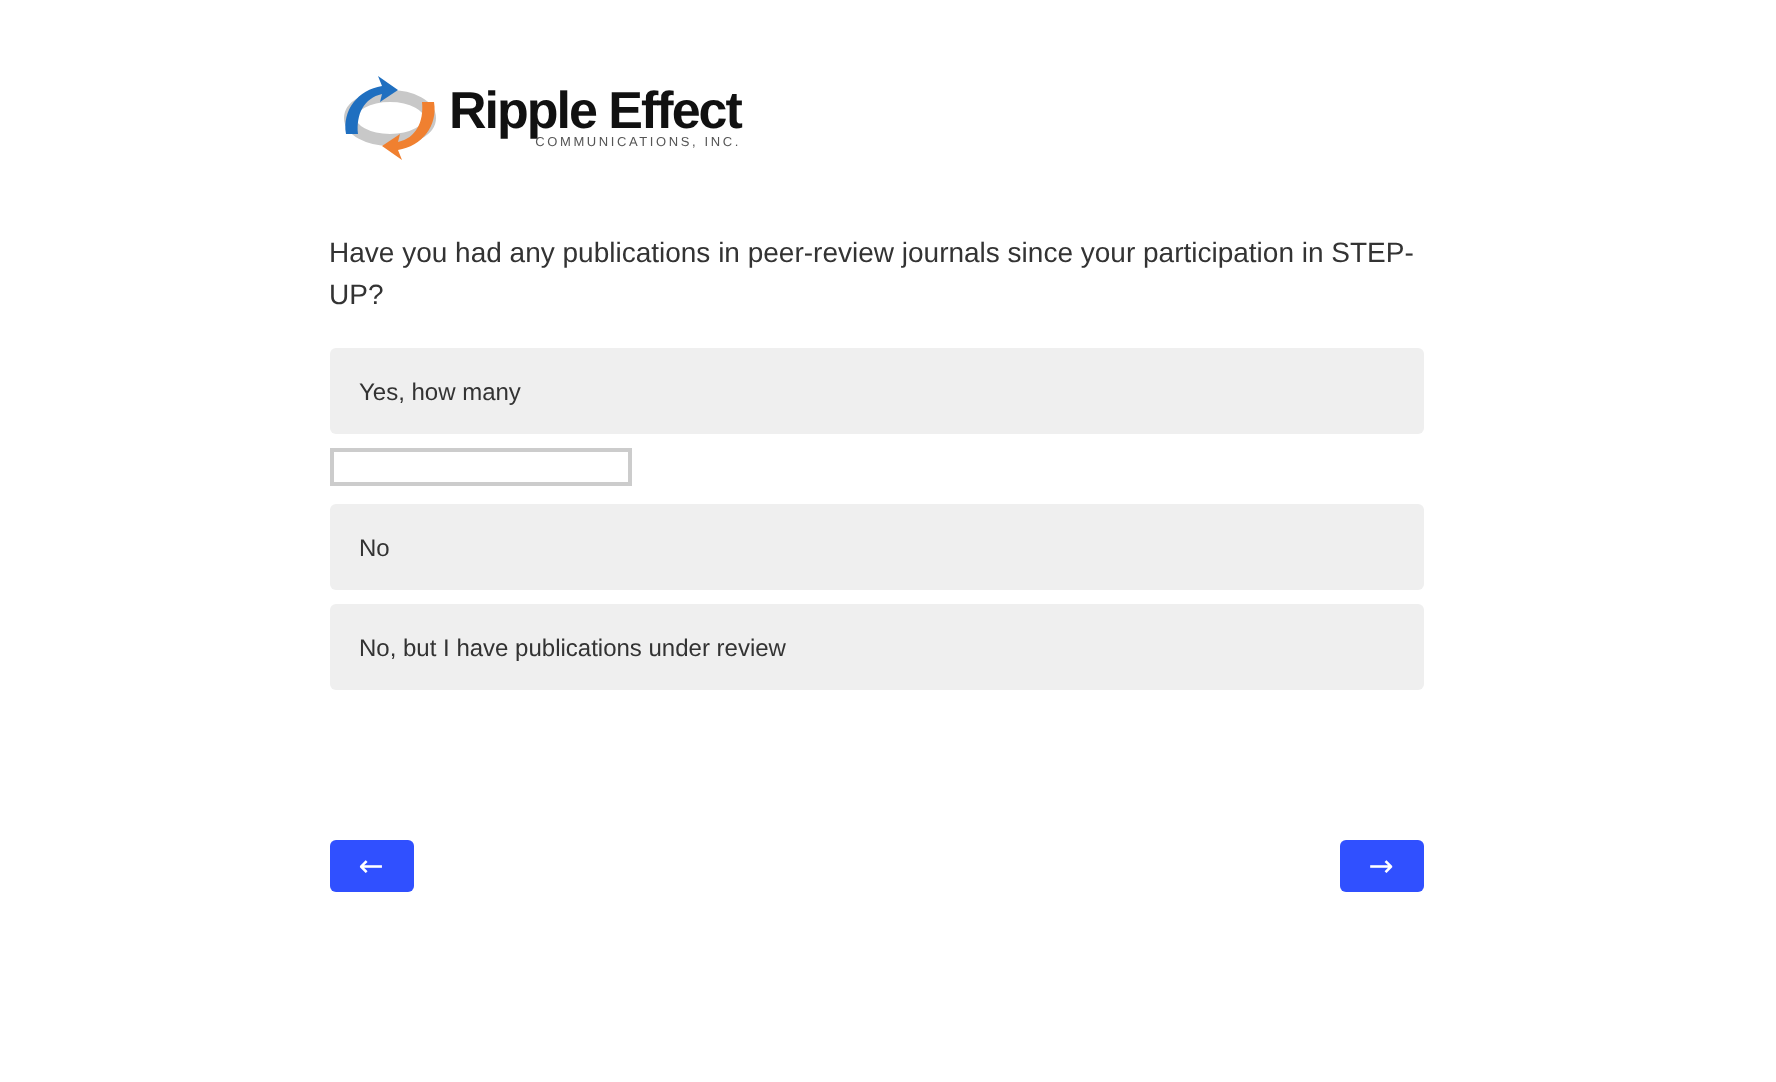  What do you see at coordinates (371, 866) in the screenshot?
I see `back-button: ←` at bounding box center [371, 866].